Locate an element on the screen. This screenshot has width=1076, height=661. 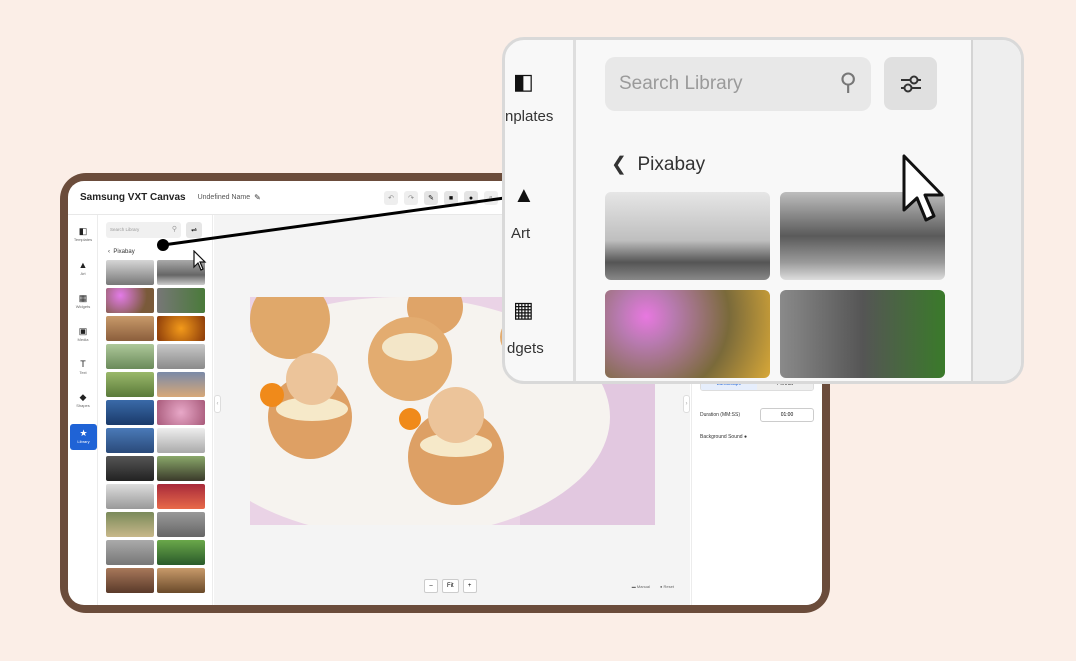
zoom-controls: – Fit + is located at coordinates (450, 586).